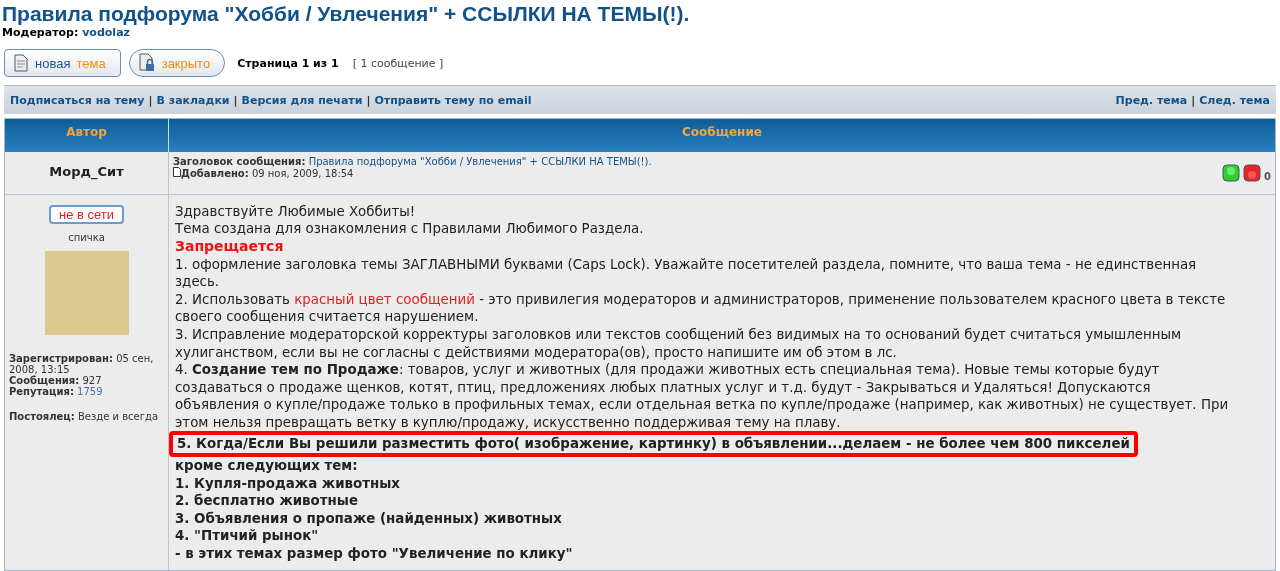 The width and height of the screenshot is (1280, 571). I want to click on section-heading: Запрещается, so click(230, 246).